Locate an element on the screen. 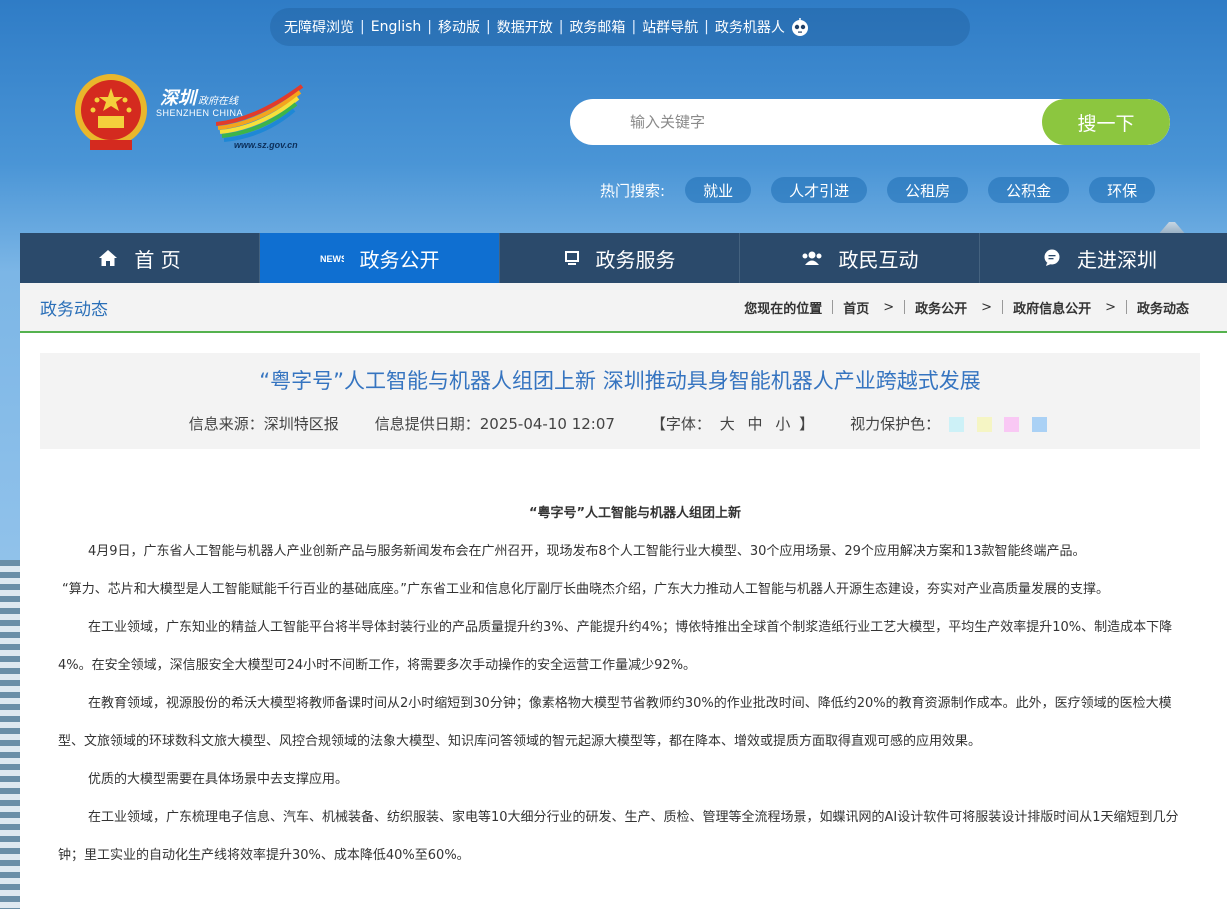  eye-color-cyan-swatch is located at coordinates (956, 424).